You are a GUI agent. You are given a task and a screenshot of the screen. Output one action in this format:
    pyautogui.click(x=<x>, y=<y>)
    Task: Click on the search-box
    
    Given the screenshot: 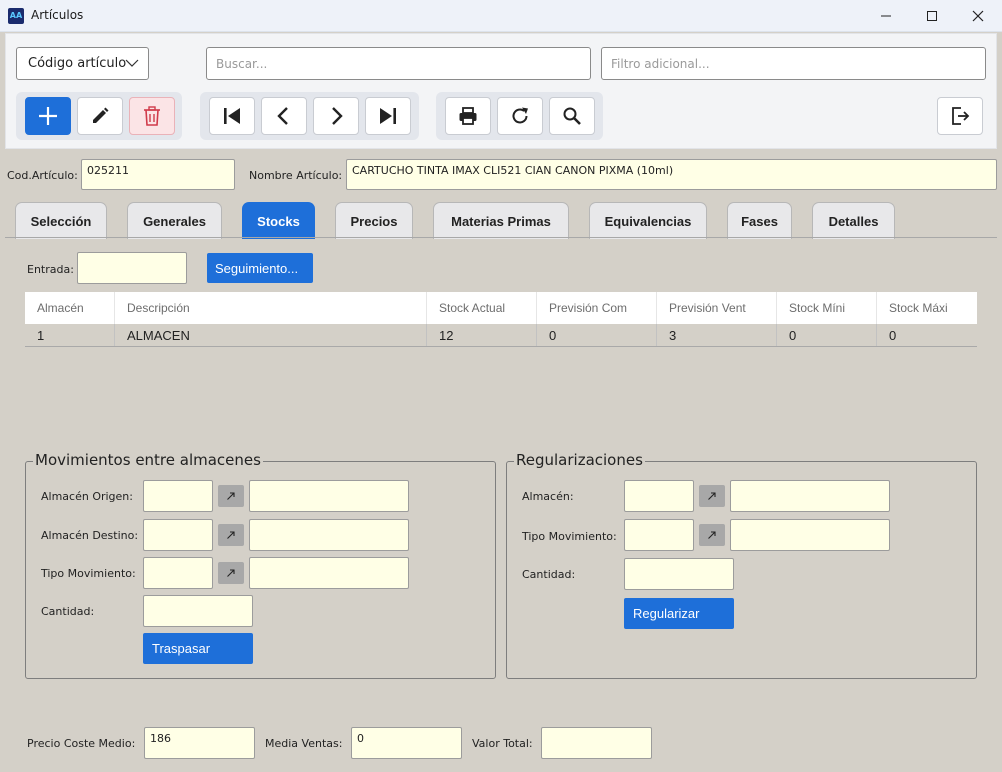 What is the action you would take?
    pyautogui.click(x=398, y=63)
    